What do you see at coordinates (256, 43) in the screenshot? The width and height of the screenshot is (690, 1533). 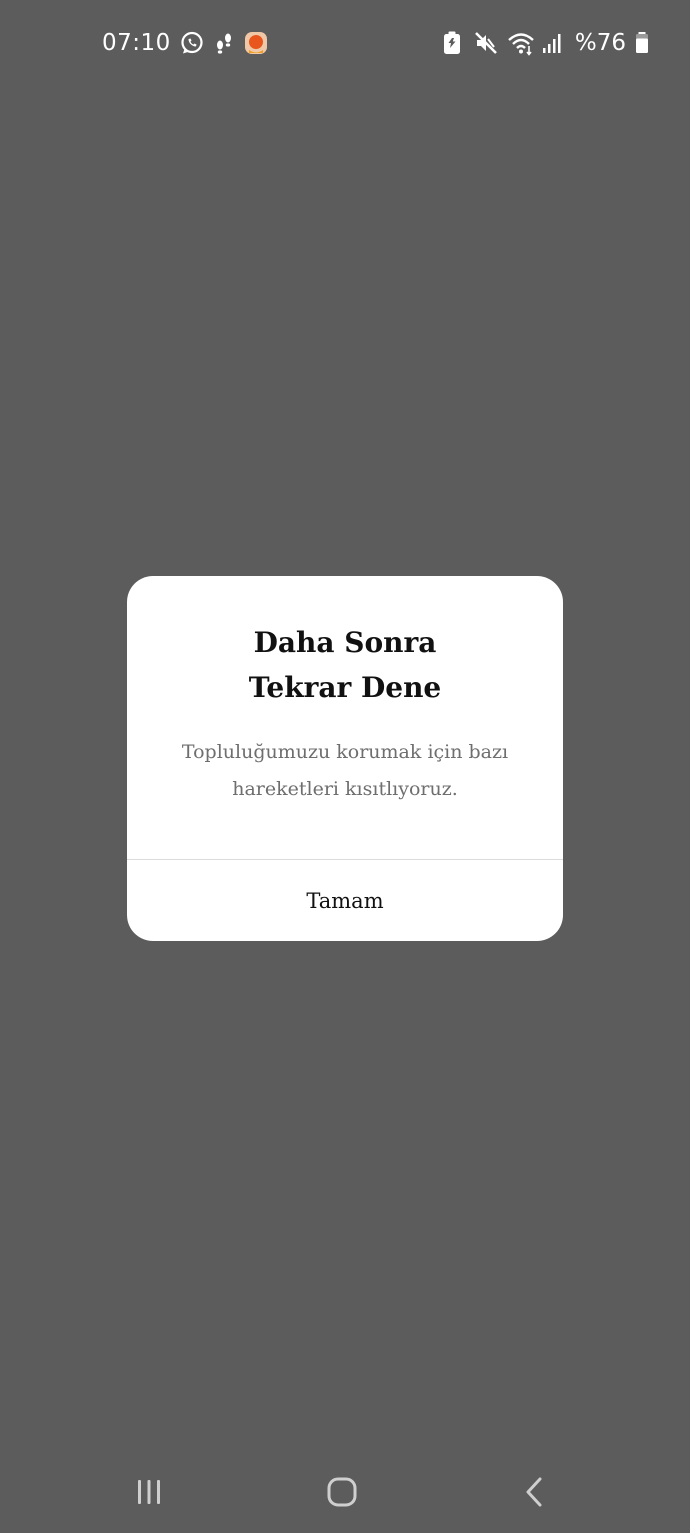 I see `app-notification-icon` at bounding box center [256, 43].